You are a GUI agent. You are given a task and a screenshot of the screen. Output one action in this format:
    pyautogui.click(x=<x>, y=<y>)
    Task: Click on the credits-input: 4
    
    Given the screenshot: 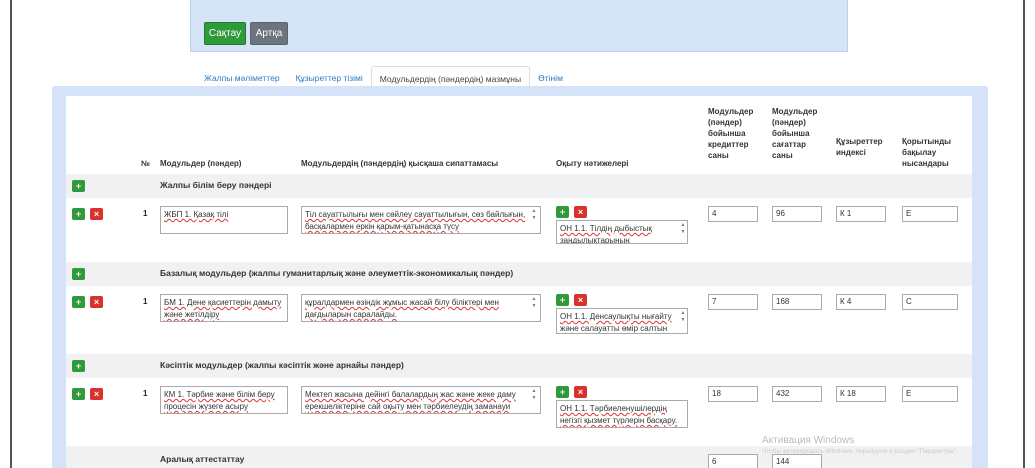 What is the action you would take?
    pyautogui.click(x=733, y=214)
    